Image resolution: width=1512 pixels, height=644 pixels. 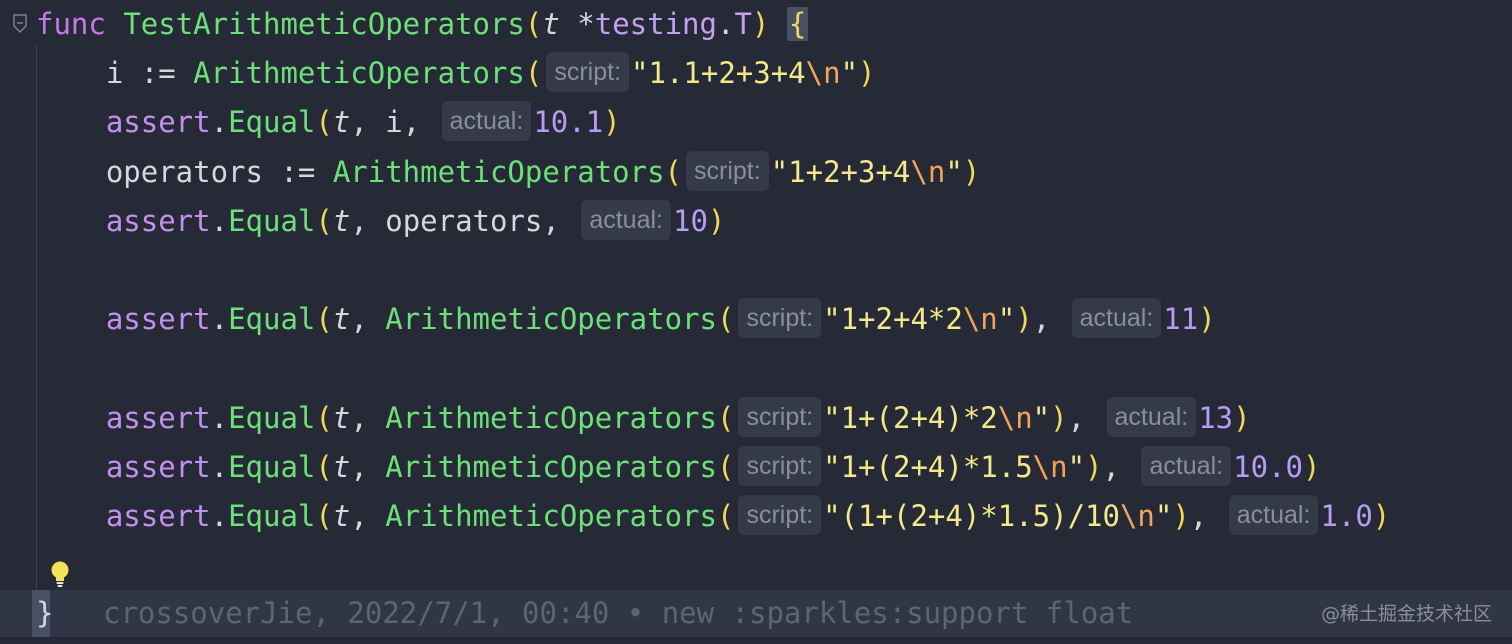 What do you see at coordinates (1268, 466) in the screenshot?
I see `code-token: 10.0` at bounding box center [1268, 466].